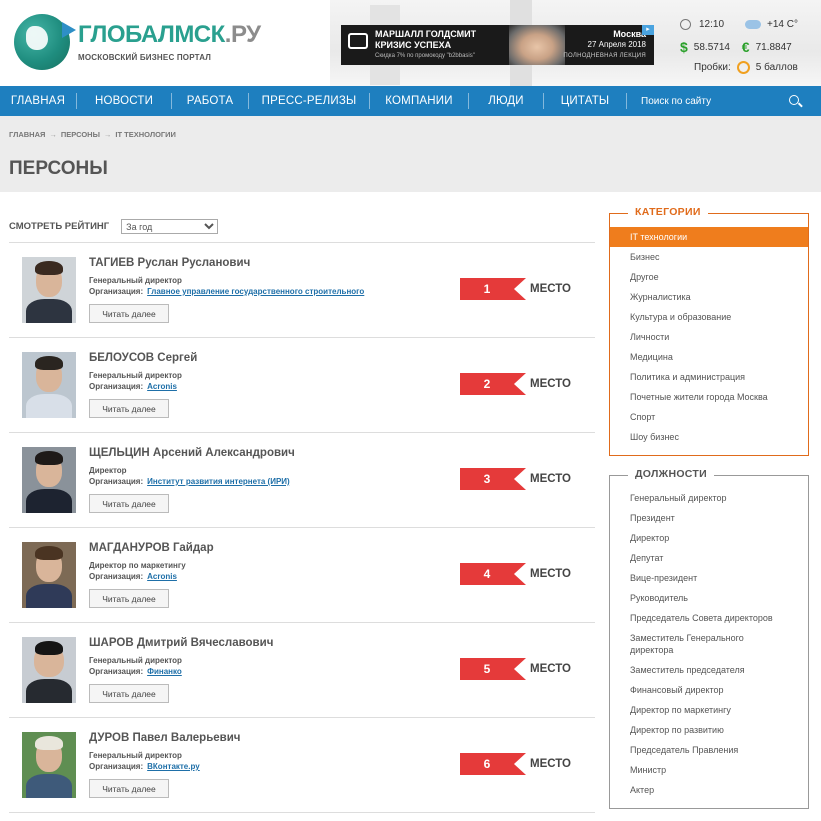 Image resolution: width=821 pixels, height=821 pixels. Describe the element at coordinates (143, 358) in the screenshot. I see `person-name: БЕЛОУСОВ Сергей` at that location.